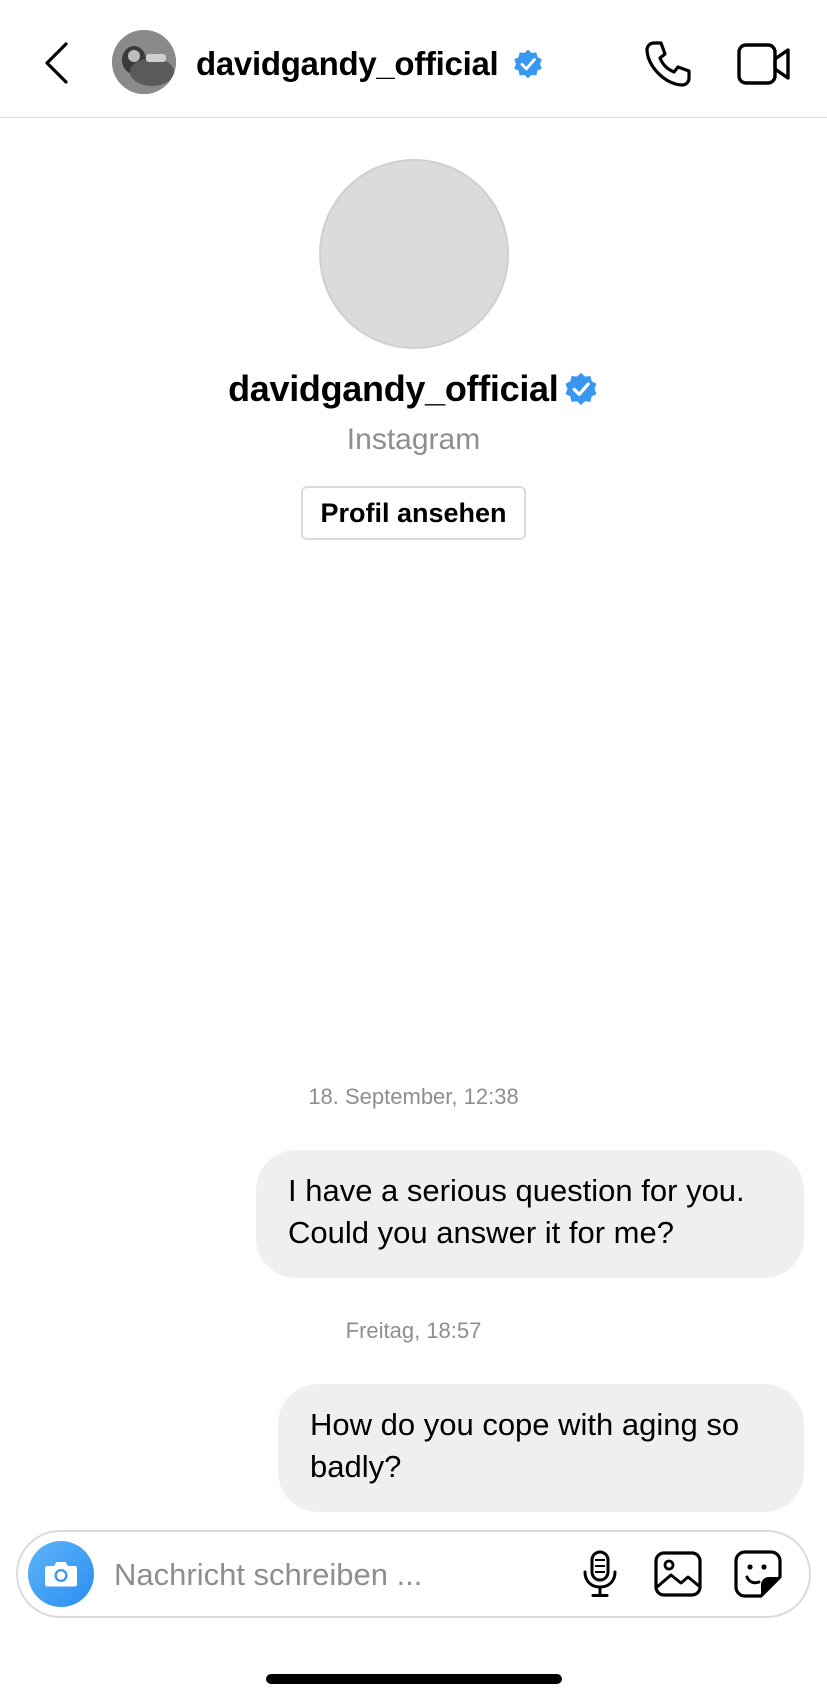  I want to click on home-indicator, so click(414, 1679).